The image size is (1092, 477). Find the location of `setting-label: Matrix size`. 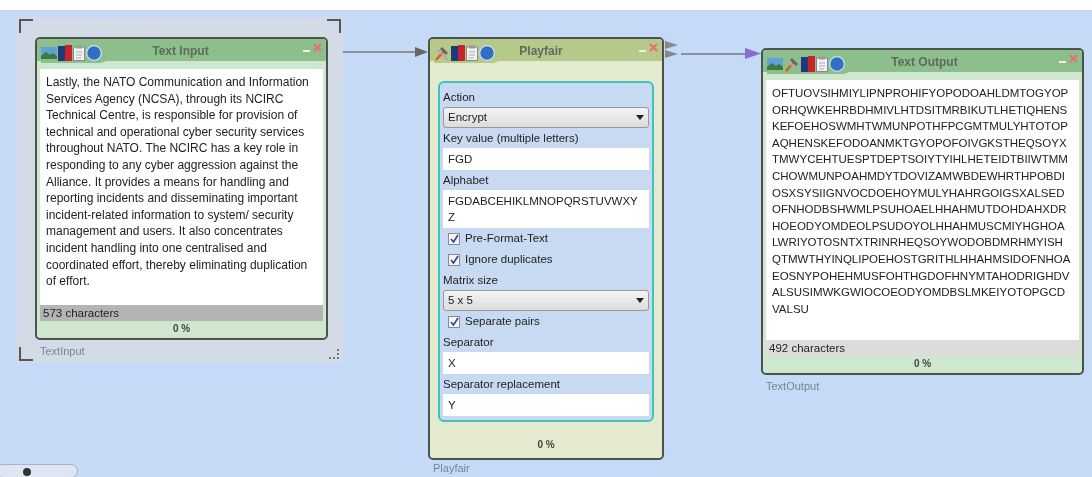

setting-label: Matrix size is located at coordinates (471, 280).